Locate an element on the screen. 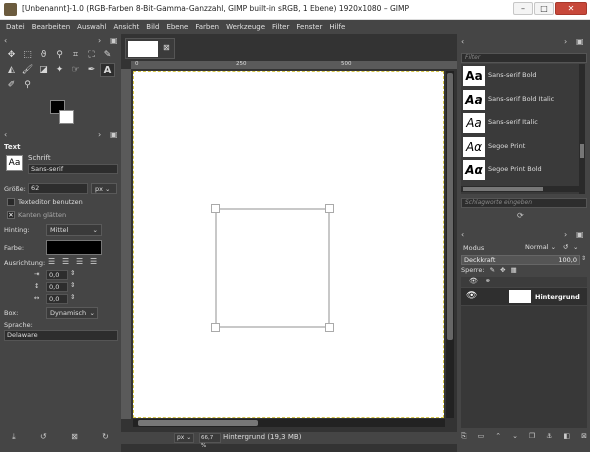  paths-tool-icon: ✒ is located at coordinates (91, 70).